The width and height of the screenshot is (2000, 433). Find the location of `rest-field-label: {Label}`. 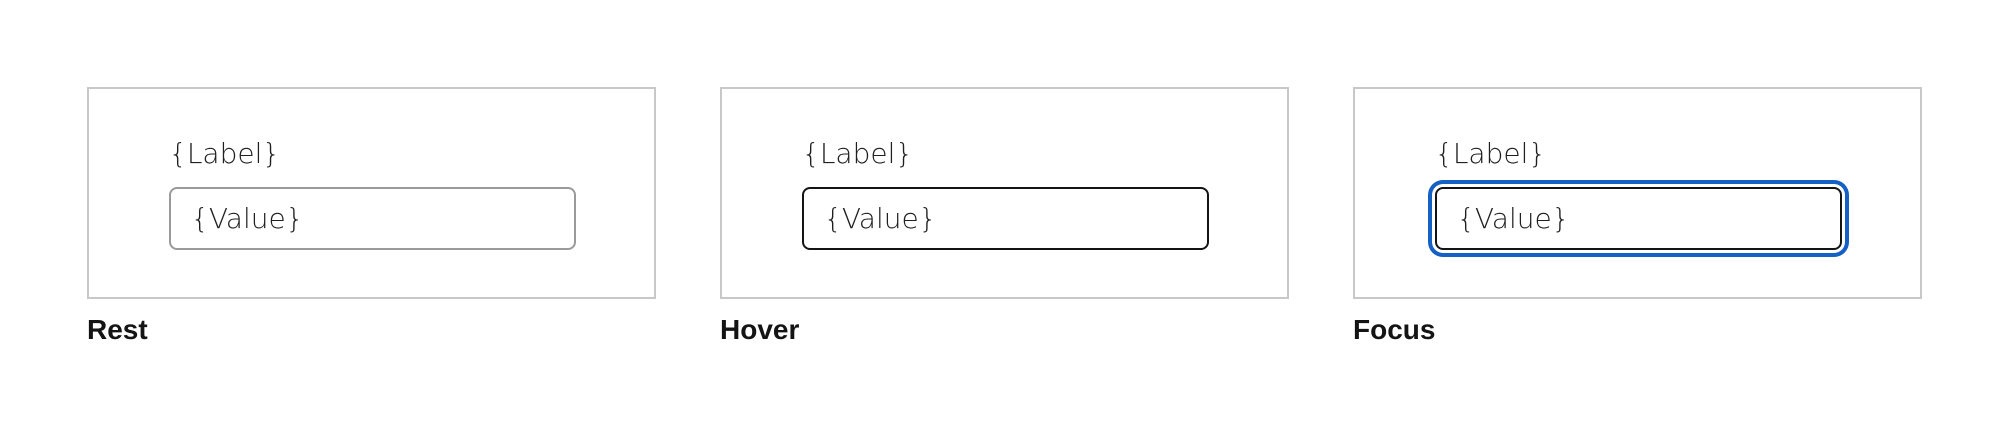

rest-field-label: {Label} is located at coordinates (225, 153).